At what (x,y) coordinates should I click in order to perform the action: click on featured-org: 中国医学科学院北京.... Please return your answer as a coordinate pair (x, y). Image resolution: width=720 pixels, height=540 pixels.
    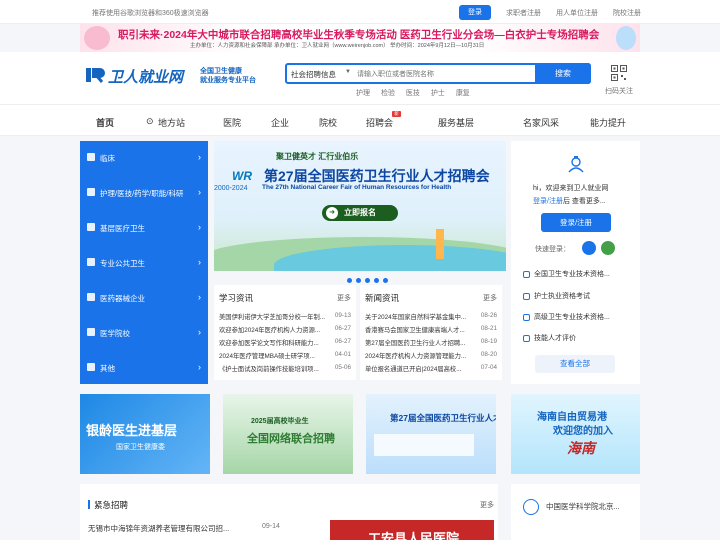
    Looking at the image, I should click on (575, 512).